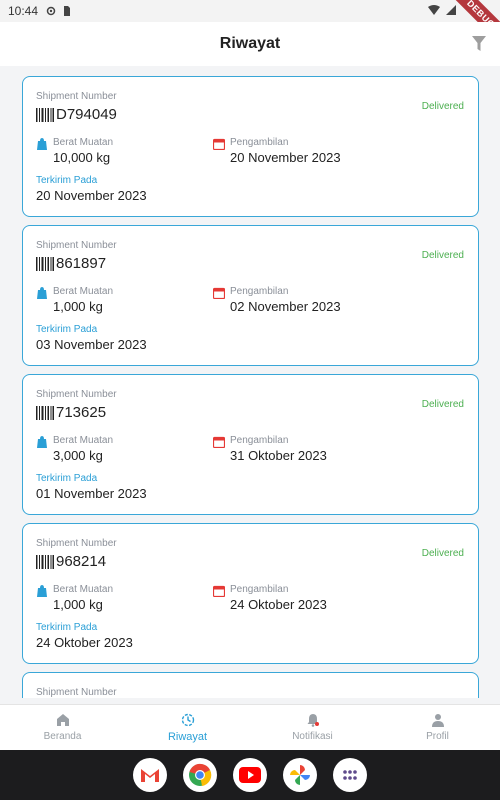  I want to click on shipment-number: D794049, so click(86, 114).